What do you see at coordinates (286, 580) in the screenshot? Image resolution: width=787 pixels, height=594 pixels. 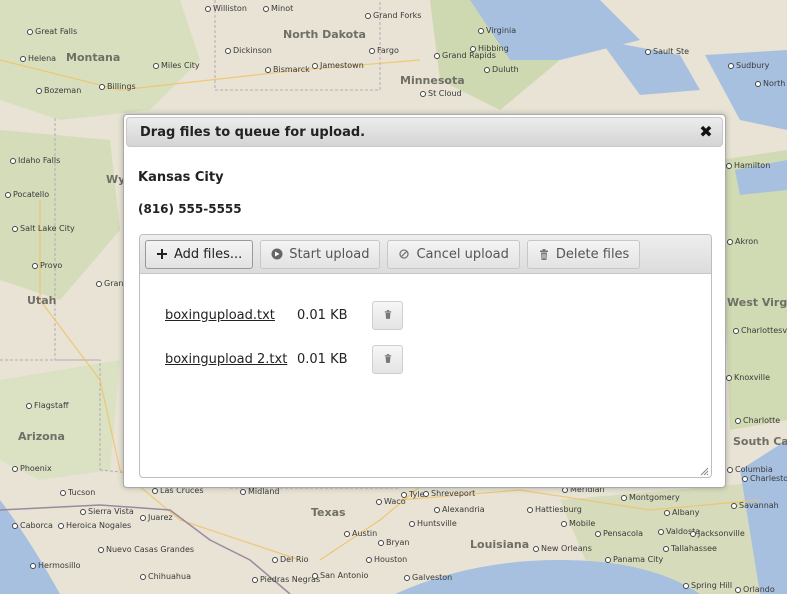 I see `map-city-label: Piedras Negras` at bounding box center [286, 580].